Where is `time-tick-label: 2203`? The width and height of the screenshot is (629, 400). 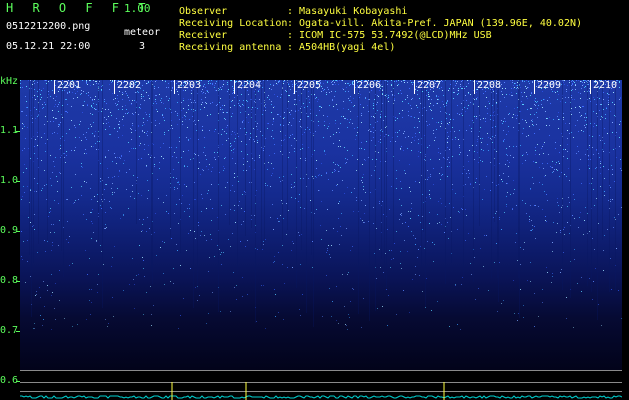 time-tick-label: 2203 is located at coordinates (189, 85).